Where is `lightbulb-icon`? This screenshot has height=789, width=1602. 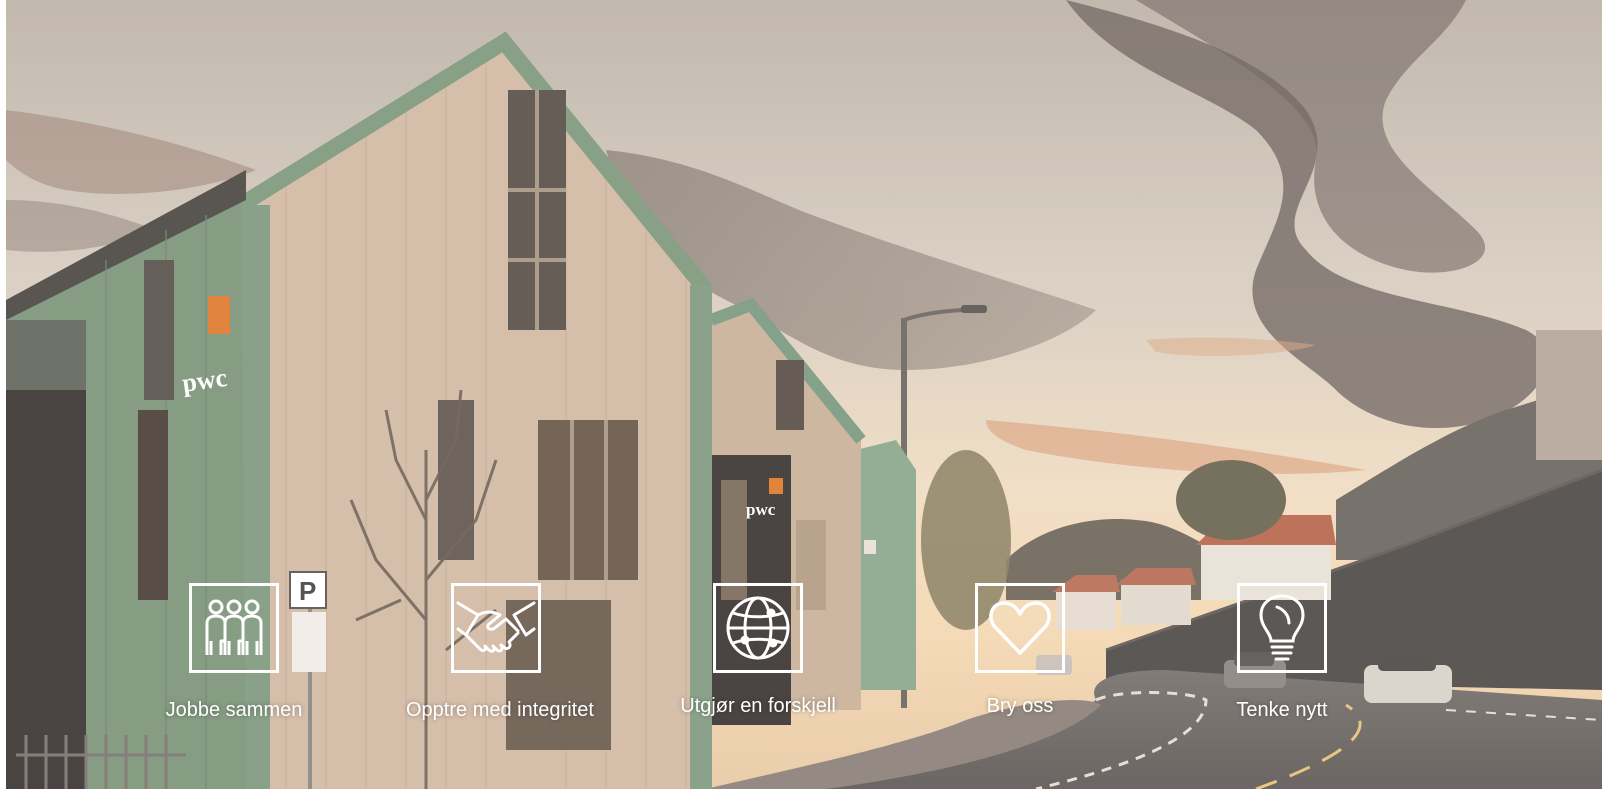 lightbulb-icon is located at coordinates (1282, 628).